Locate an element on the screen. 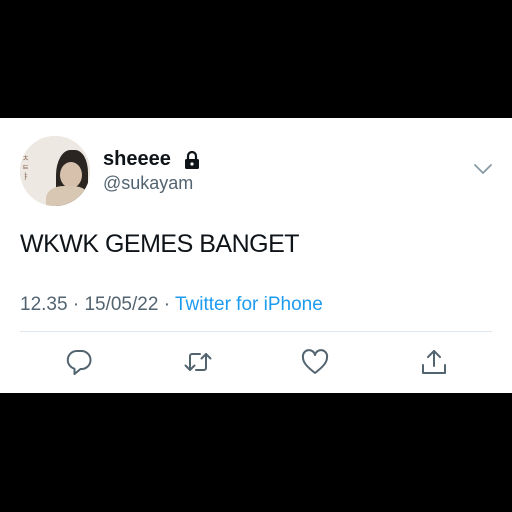  share-button is located at coordinates (434, 362).